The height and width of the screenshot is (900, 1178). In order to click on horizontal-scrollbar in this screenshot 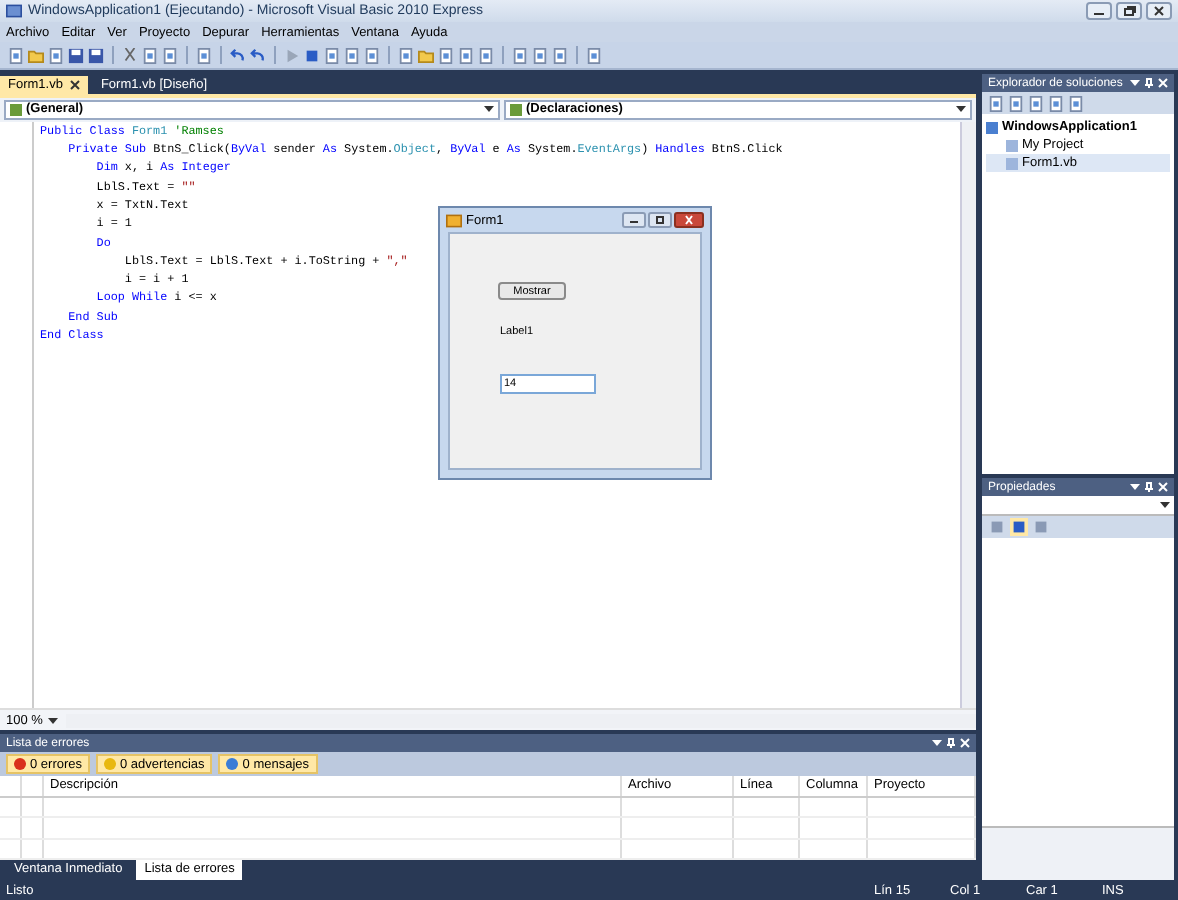, I will do `click(521, 720)`.